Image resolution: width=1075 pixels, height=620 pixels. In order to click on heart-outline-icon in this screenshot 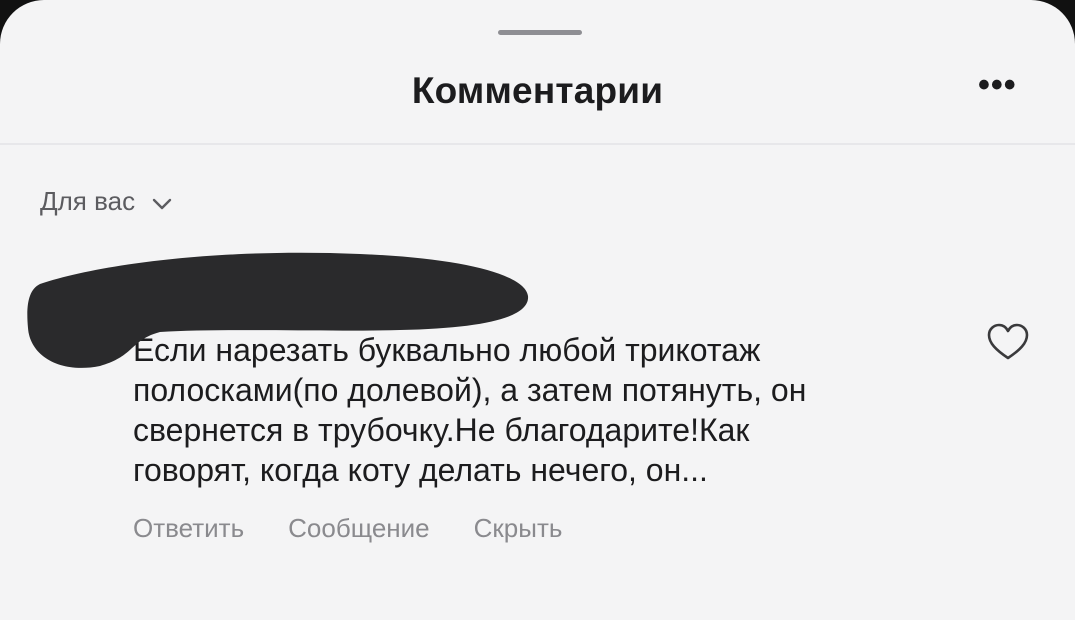, I will do `click(1008, 342)`.